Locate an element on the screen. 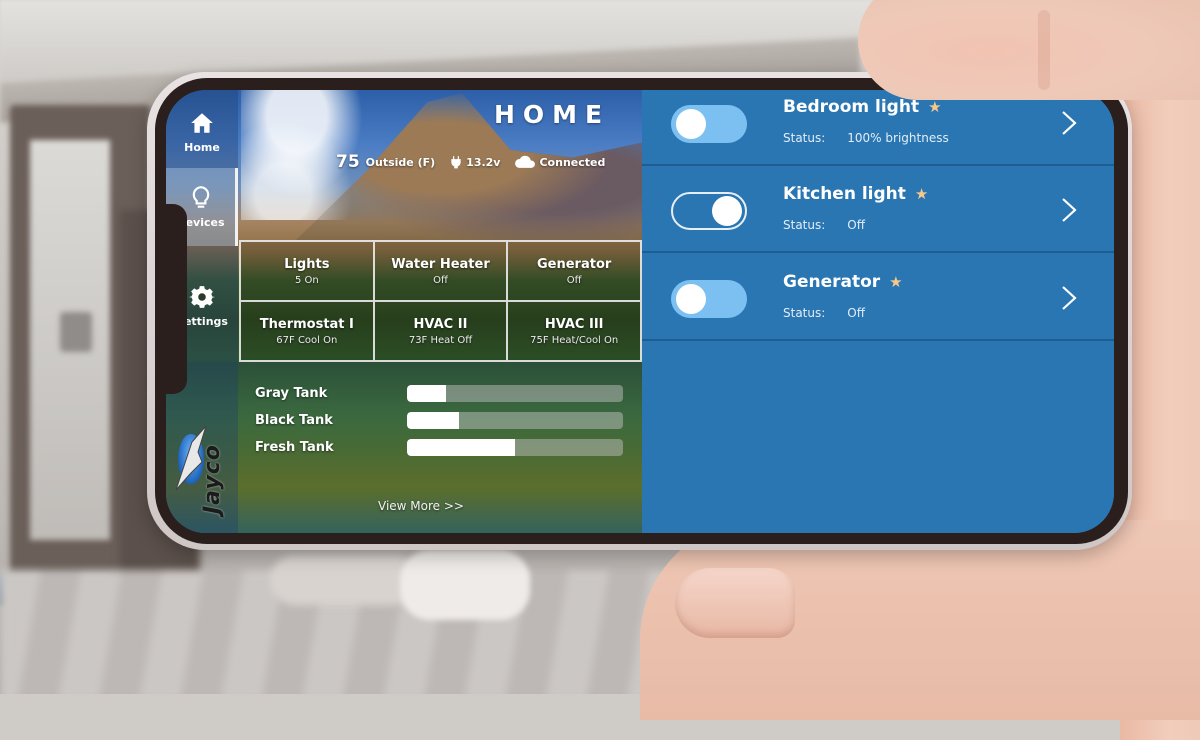 This screenshot has width=1200, height=740. tank-gray: Gray Tank is located at coordinates (440, 393).